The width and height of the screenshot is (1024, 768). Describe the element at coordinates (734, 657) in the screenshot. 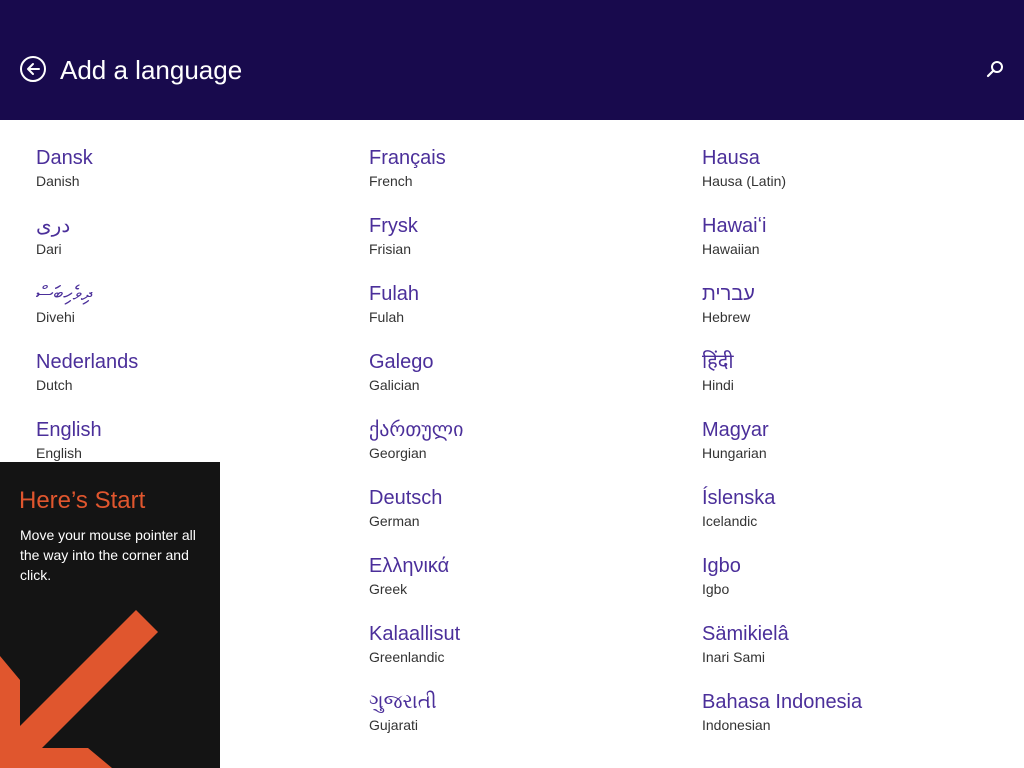

I see `language-english-name: Inari Sami` at that location.